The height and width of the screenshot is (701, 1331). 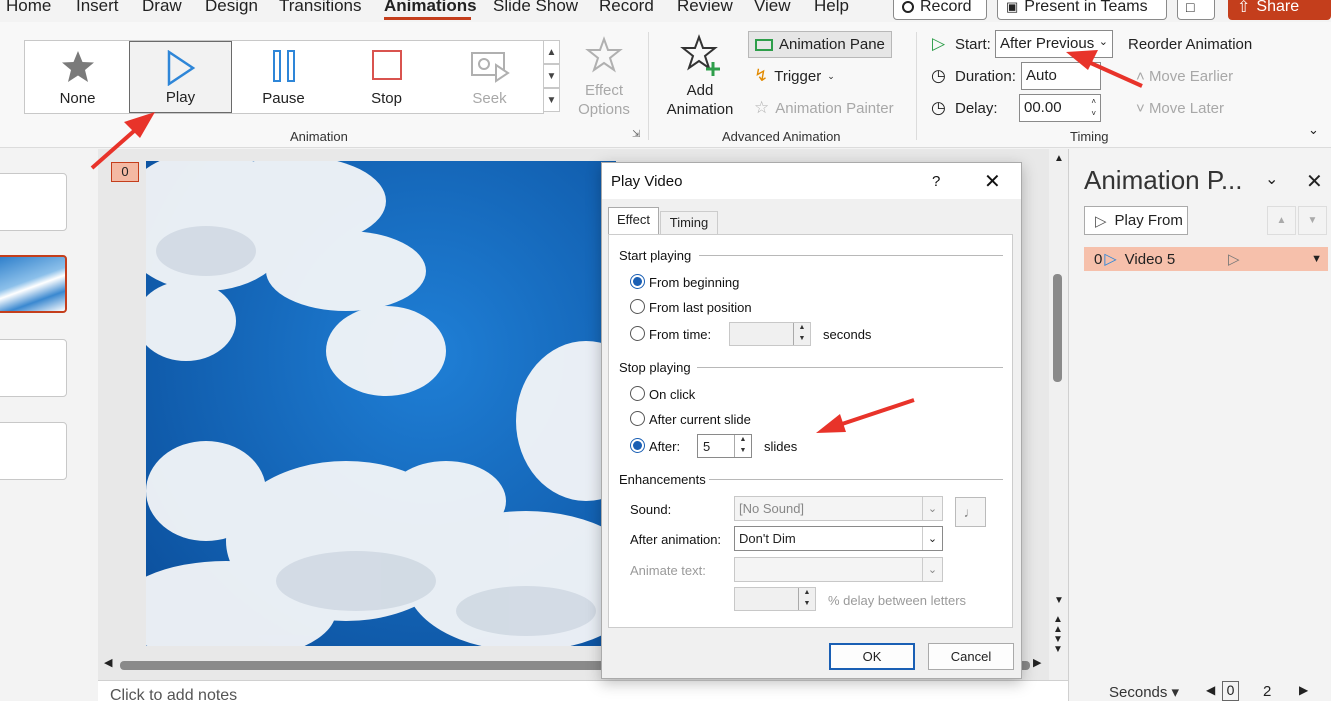 I want to click on notes-pane: Click to add notes, so click(x=583, y=690).